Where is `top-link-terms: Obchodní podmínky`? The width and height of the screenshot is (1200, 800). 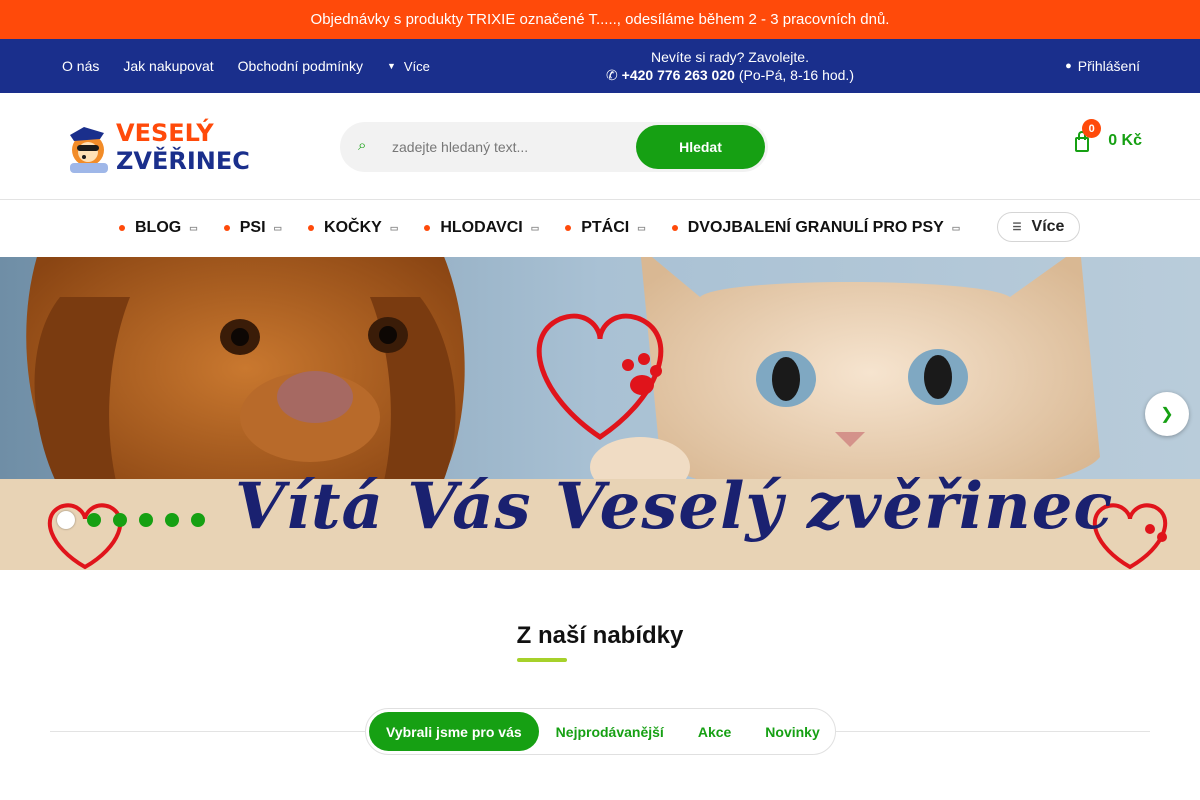 top-link-terms: Obchodní podmínky is located at coordinates (300, 66).